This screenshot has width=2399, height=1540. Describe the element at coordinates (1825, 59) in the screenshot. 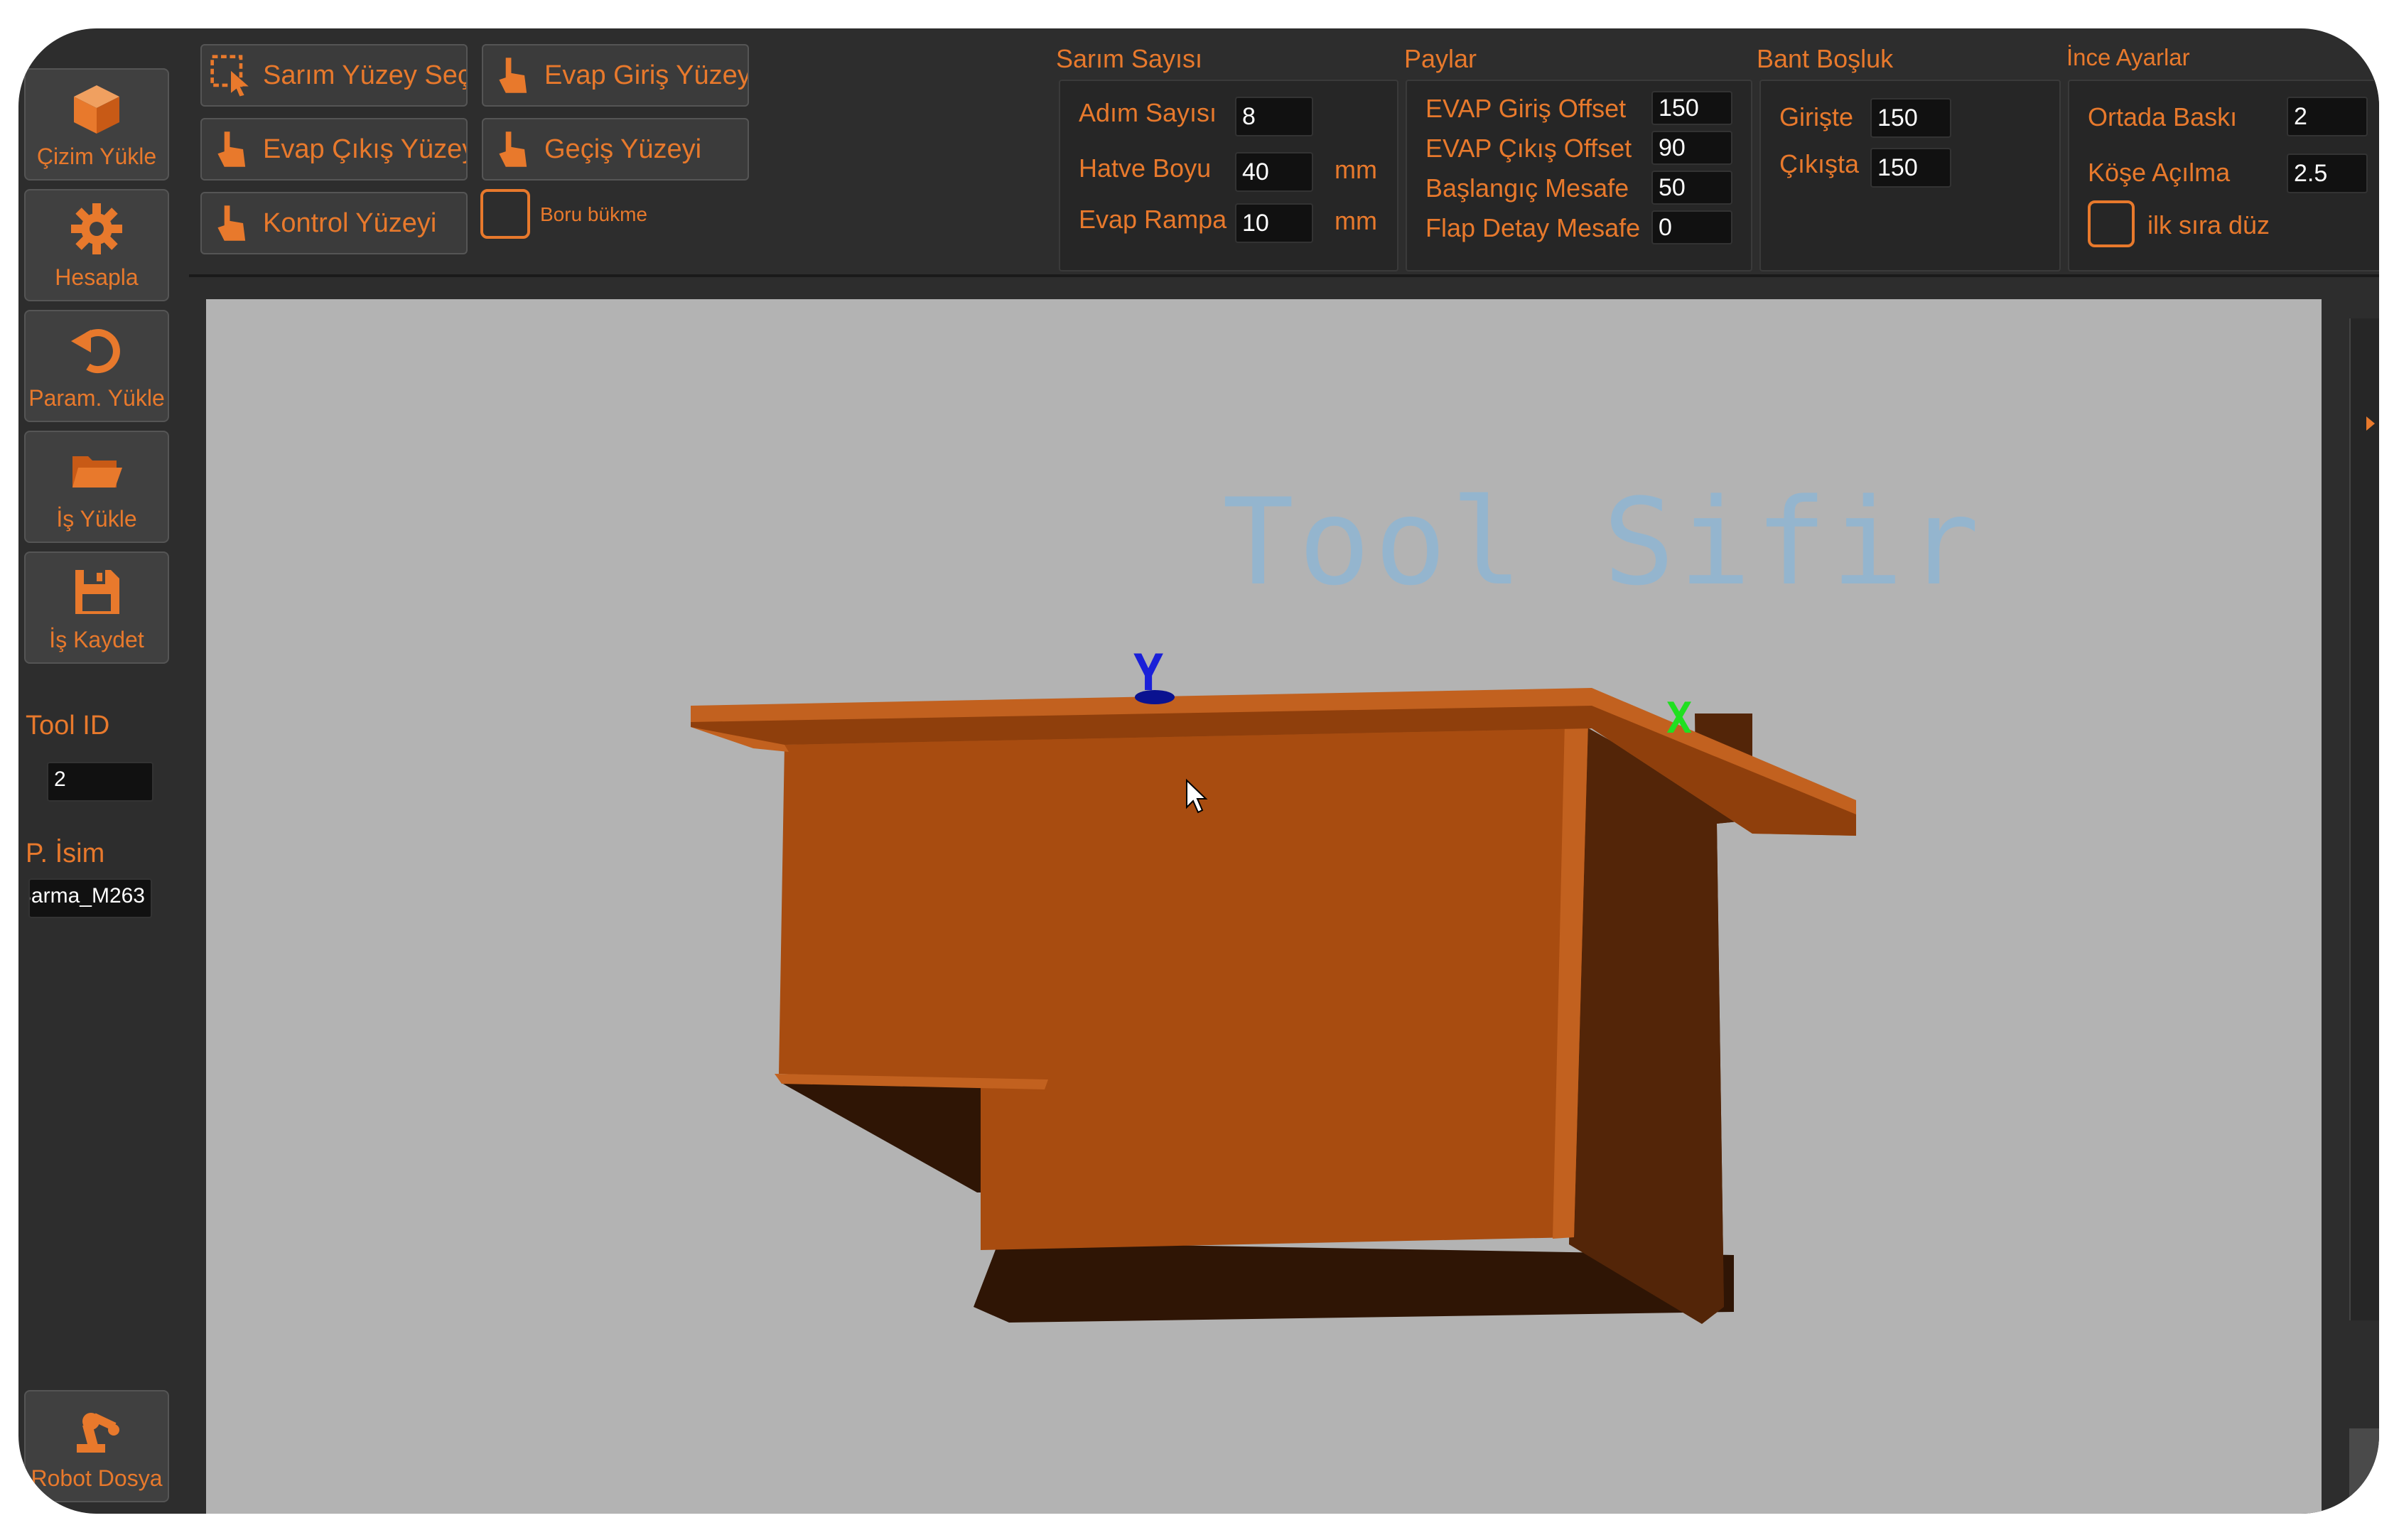

I see `bant-bosluk-title: Bant Boşluk` at that location.